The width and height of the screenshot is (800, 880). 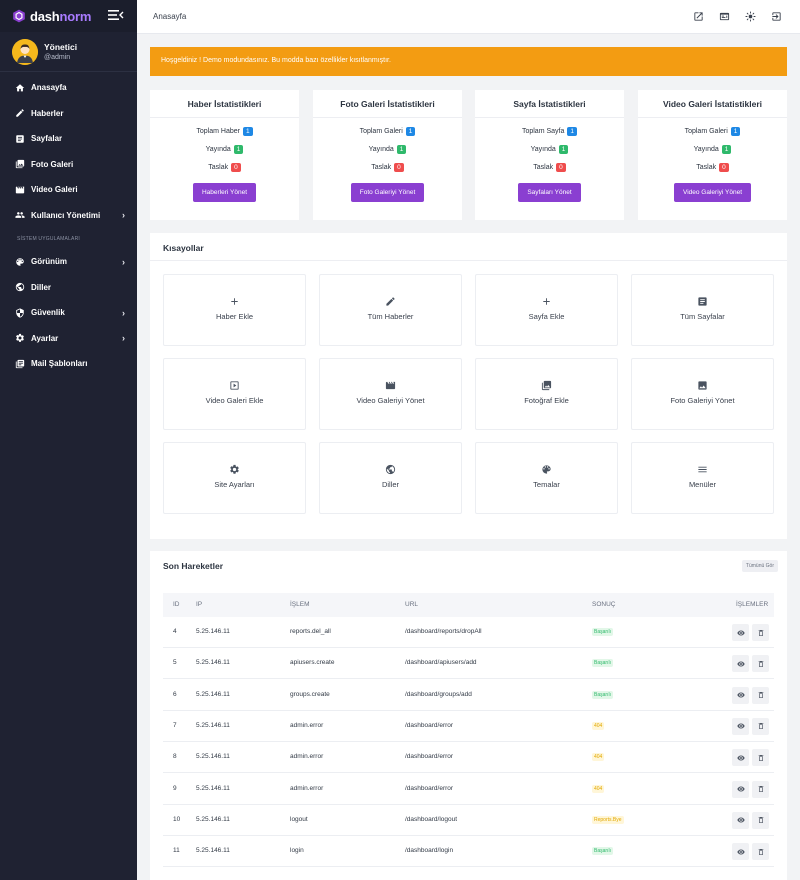 I want to click on breadcrumb: Anasayfa, so click(x=169, y=16).